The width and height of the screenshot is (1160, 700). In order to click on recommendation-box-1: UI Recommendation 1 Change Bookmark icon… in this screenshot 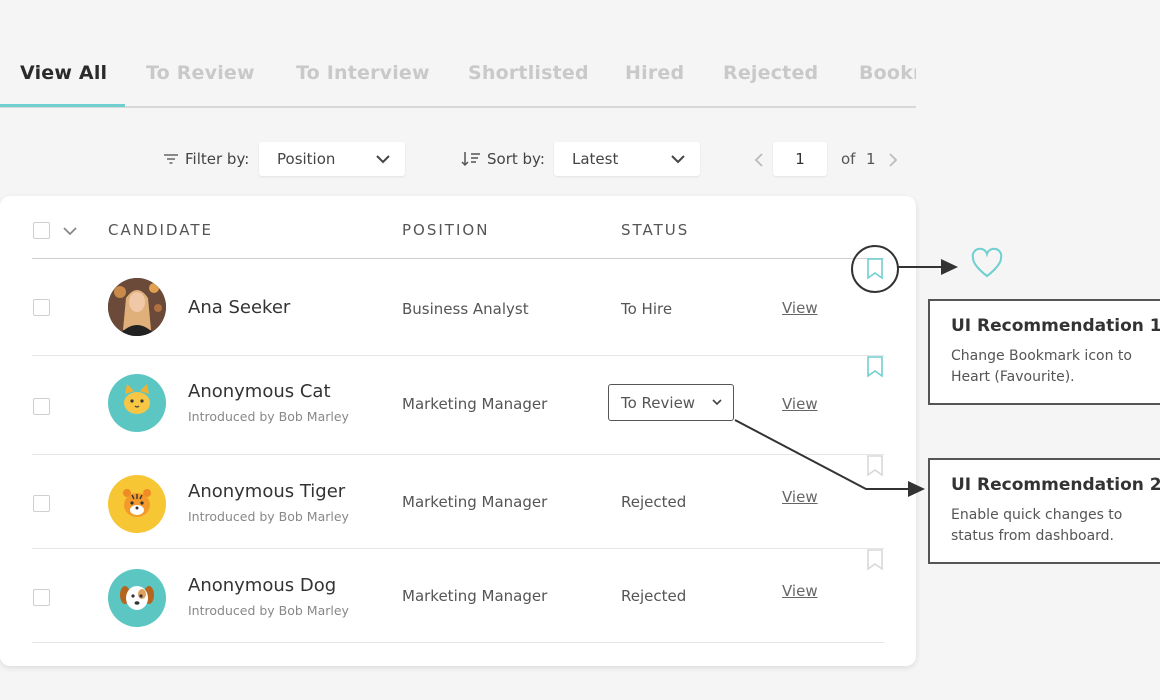, I will do `click(1044, 352)`.